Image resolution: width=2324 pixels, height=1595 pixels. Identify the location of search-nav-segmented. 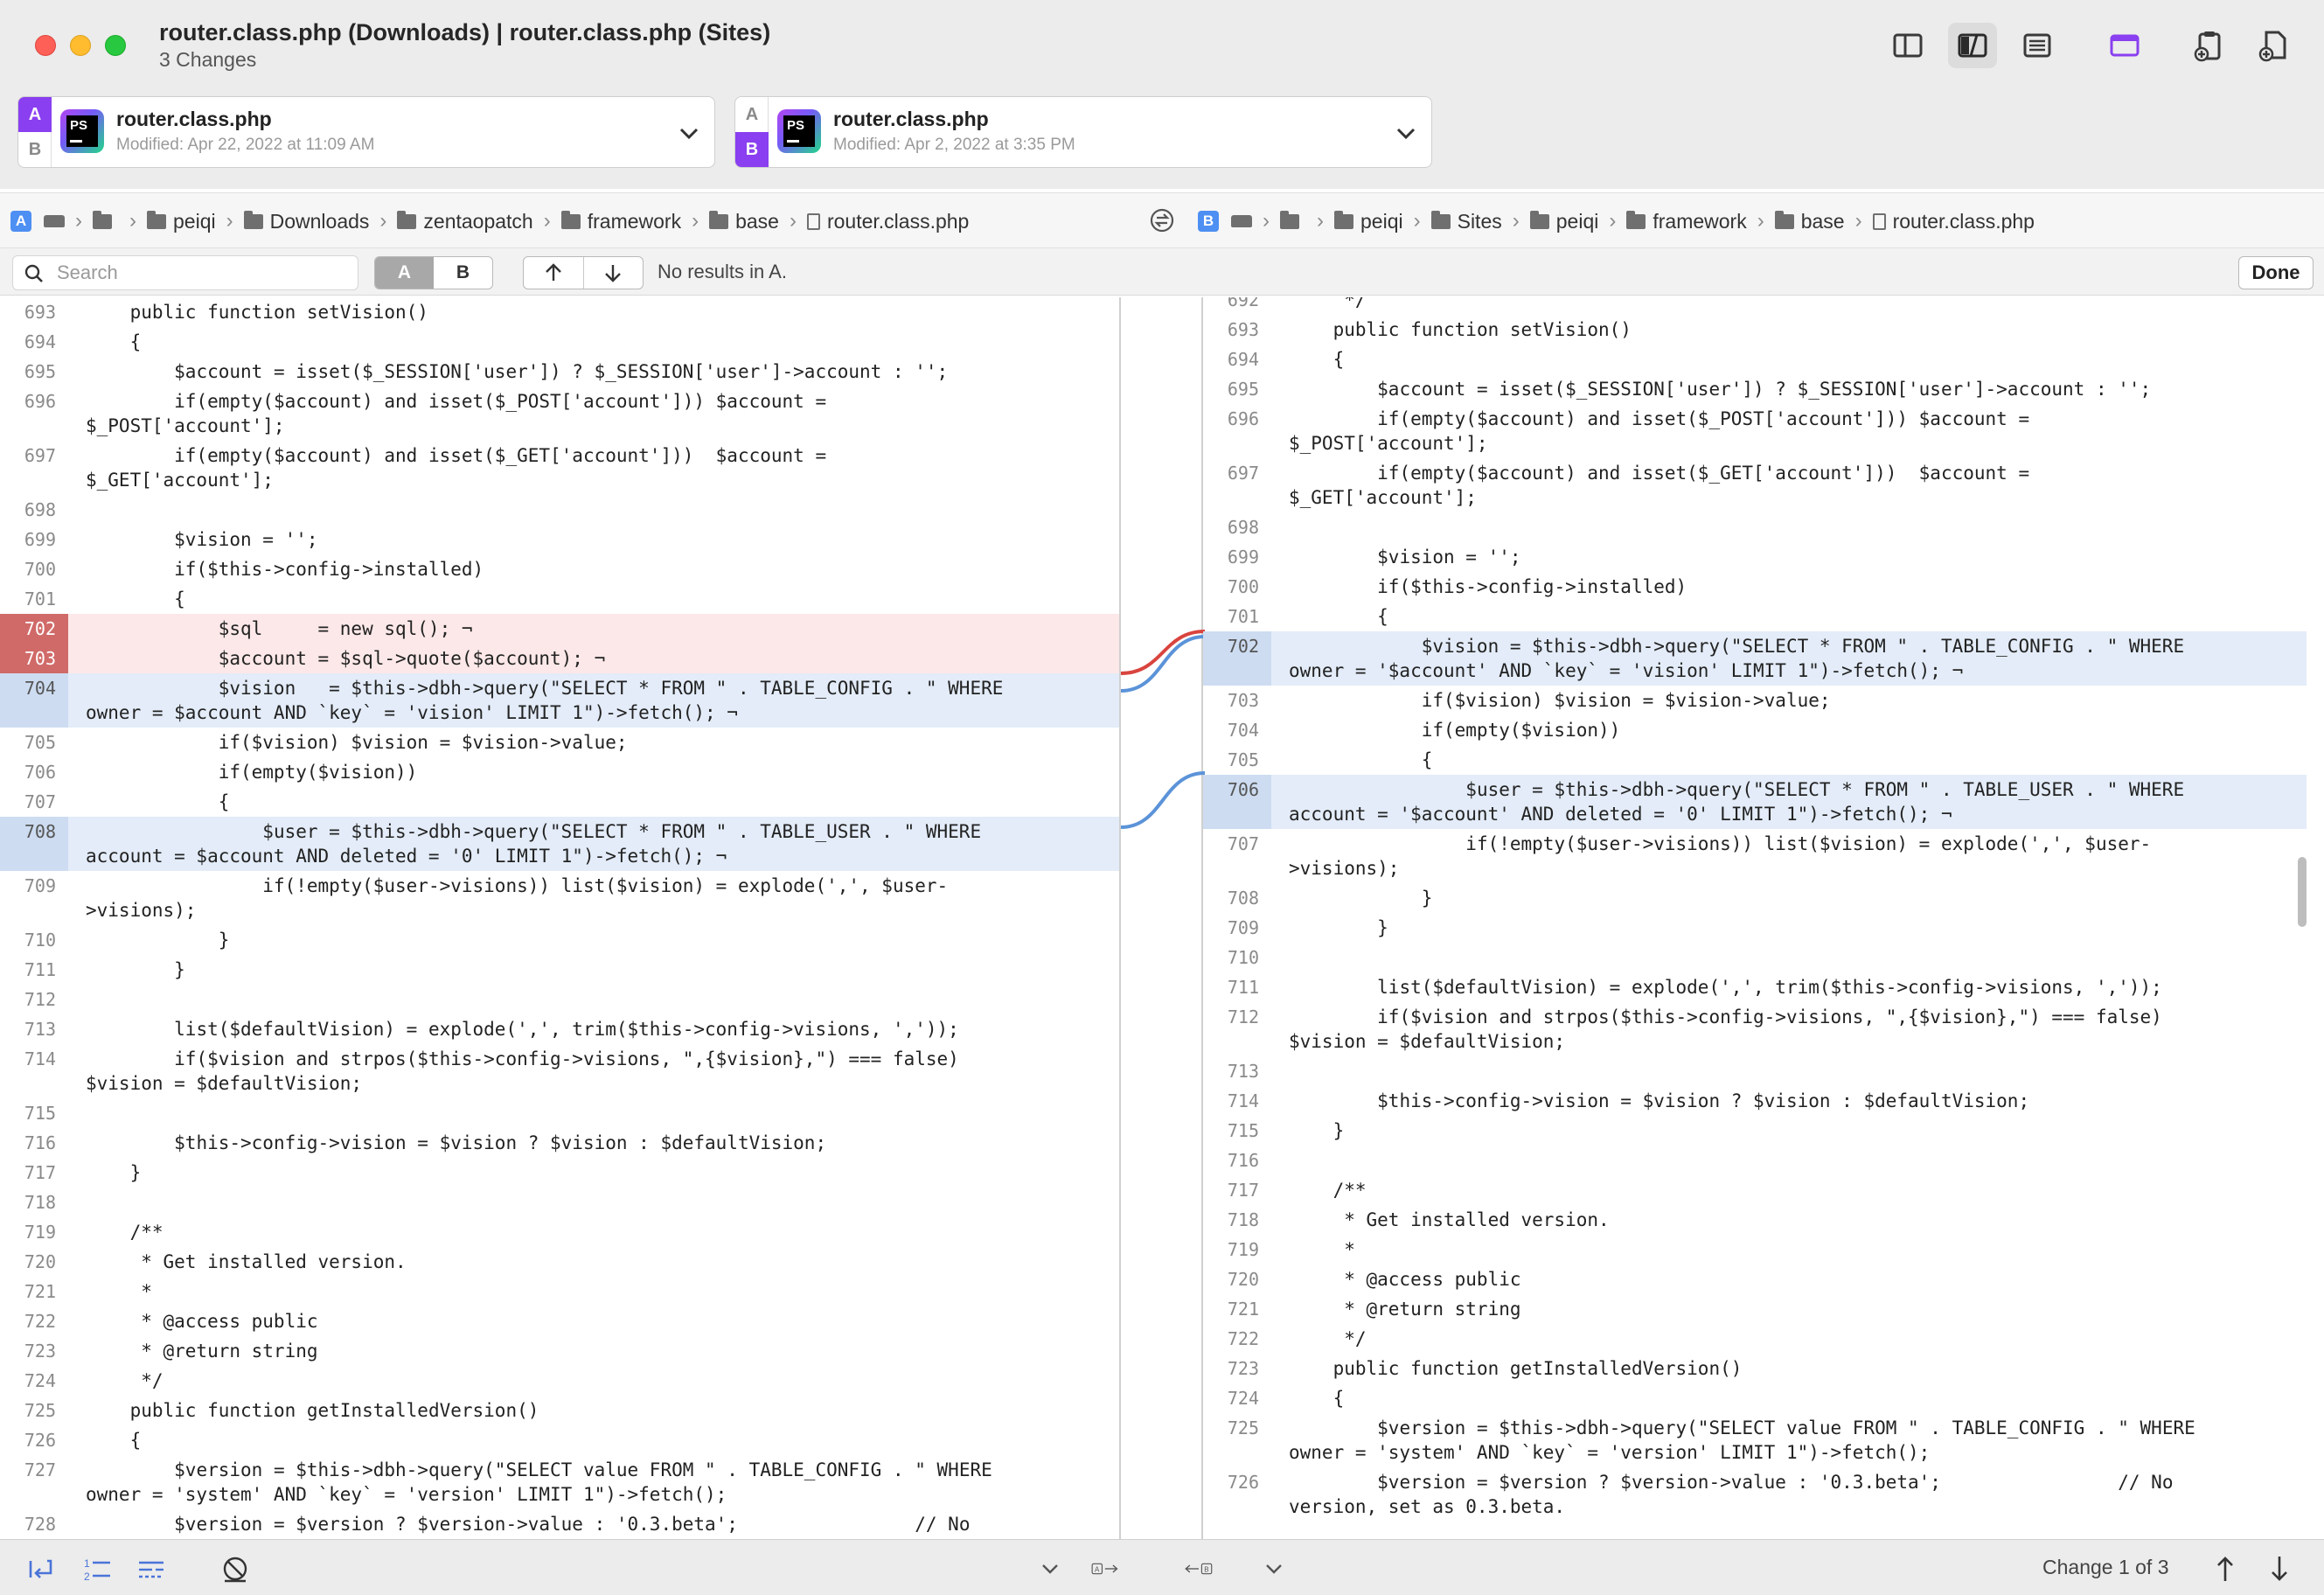
(583, 273).